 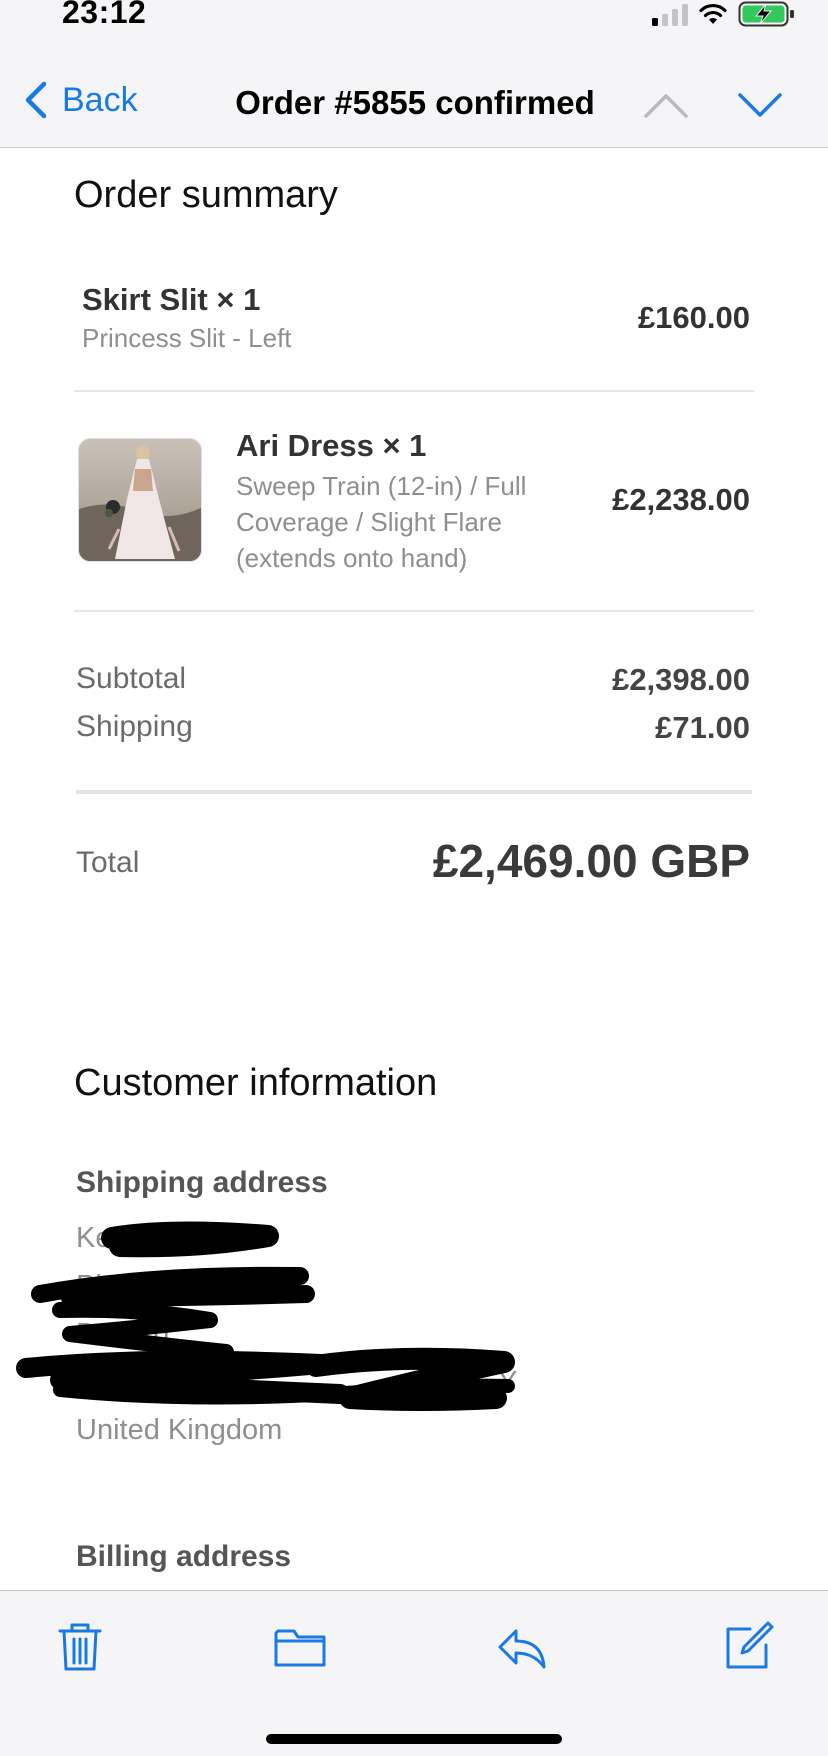 I want to click on next-message-chevron-down-icon, so click(x=760, y=105).